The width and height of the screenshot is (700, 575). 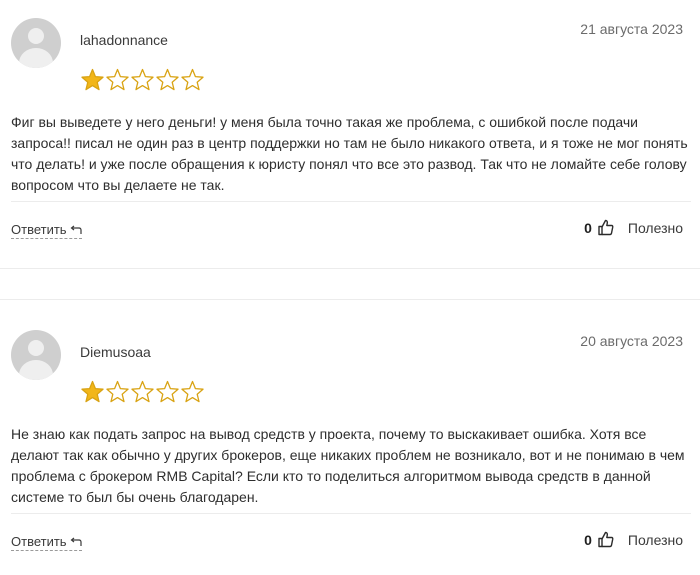 I want to click on review-date: 21 августа 2023, so click(x=631, y=29).